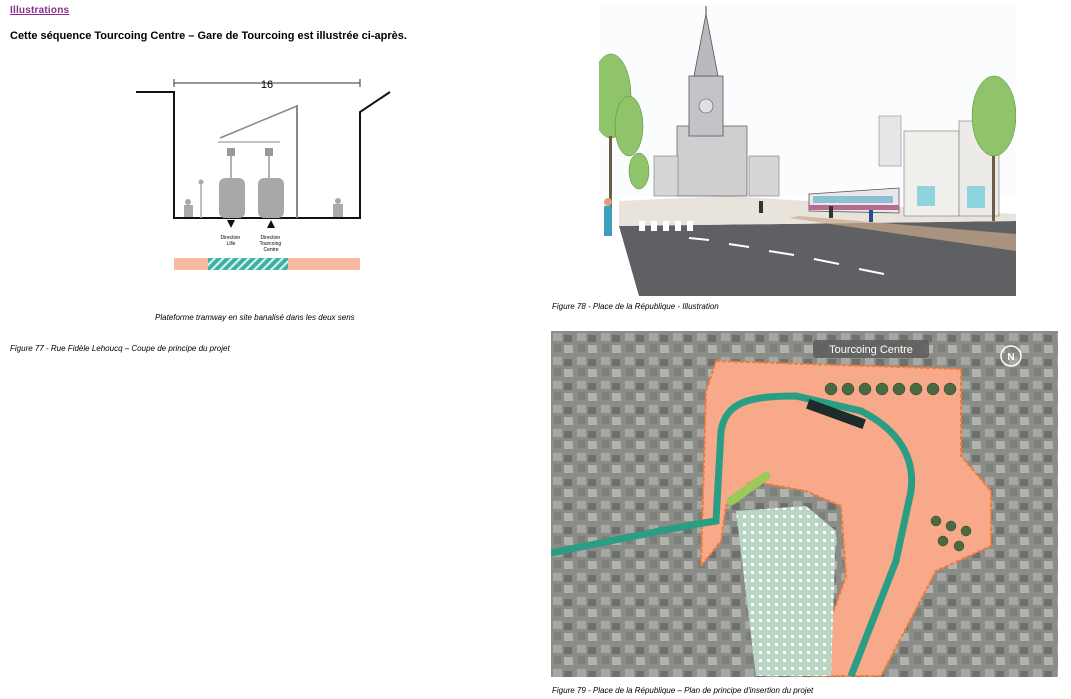  What do you see at coordinates (230, 241) in the screenshot?
I see `direction-lille-label: Direction Lille` at bounding box center [230, 241].